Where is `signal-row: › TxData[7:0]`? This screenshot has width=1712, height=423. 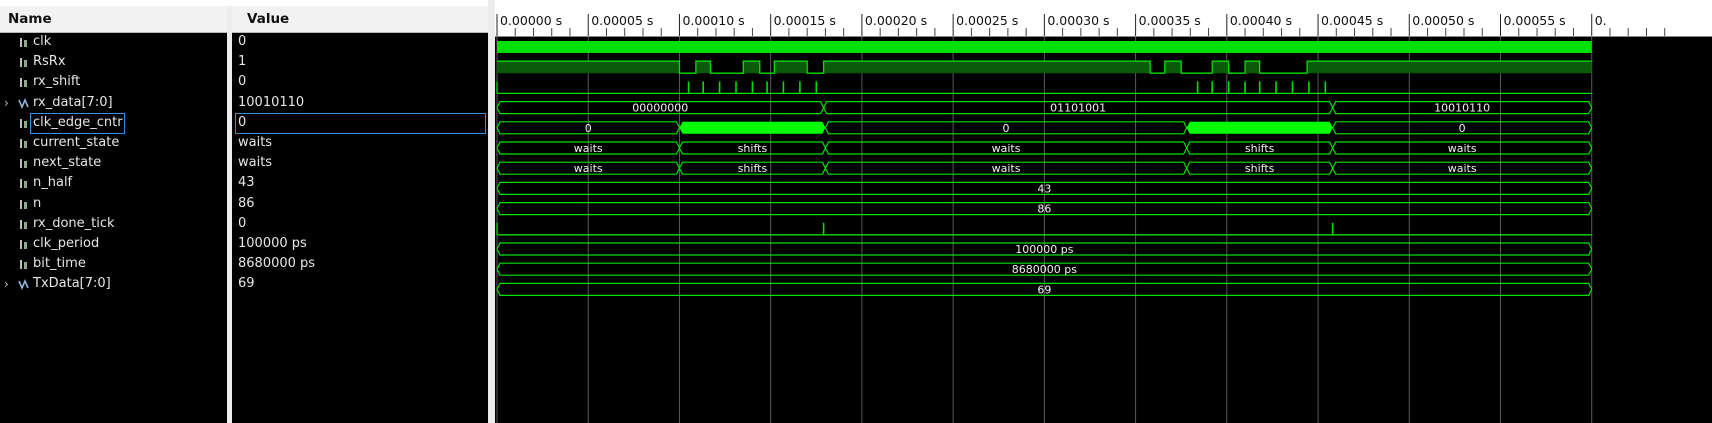
signal-row: › TxData[7:0] is located at coordinates (113, 284).